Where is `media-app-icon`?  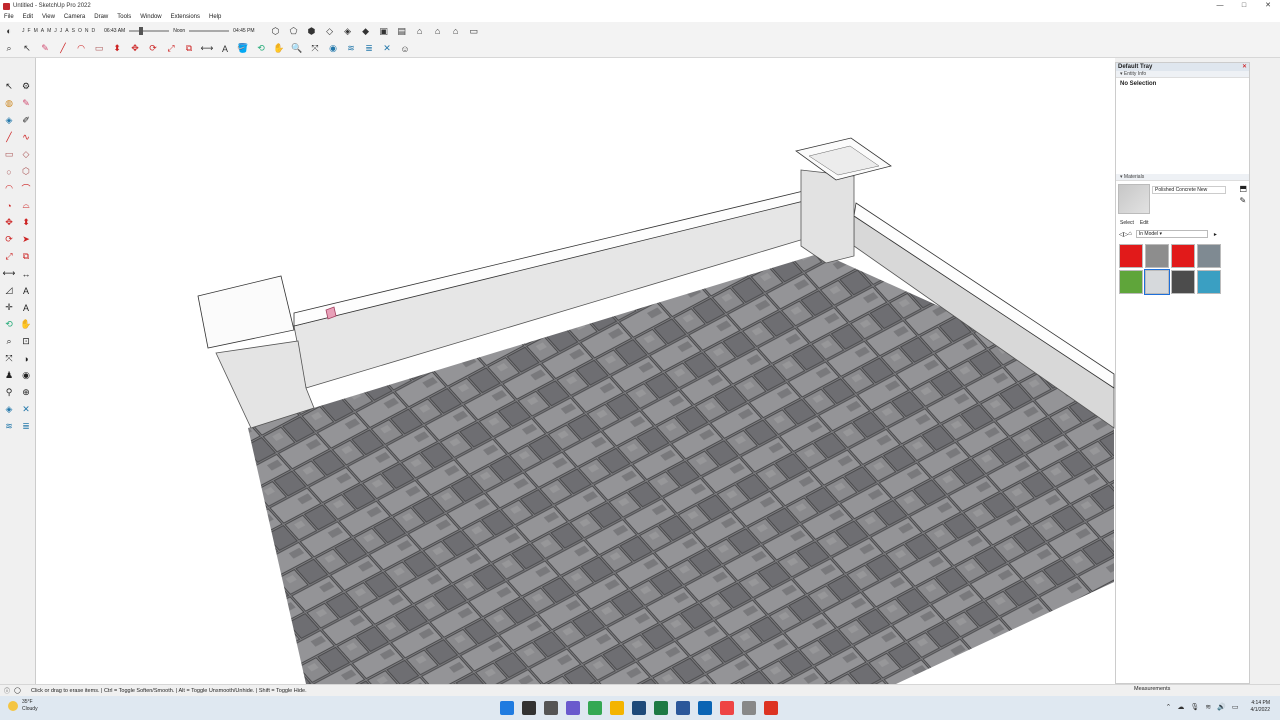 media-app-icon is located at coordinates (727, 708).